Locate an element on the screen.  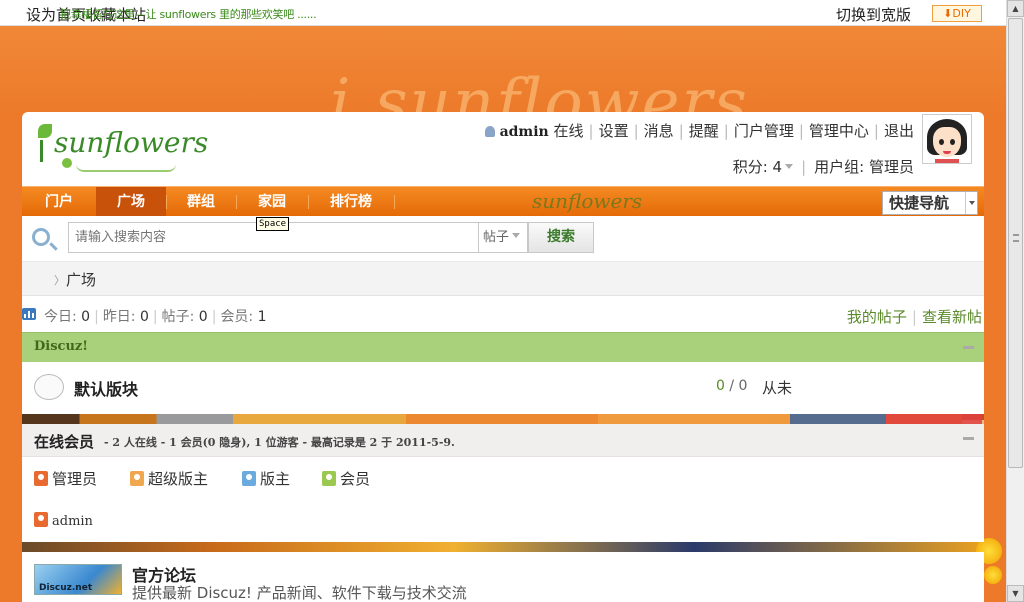
avatar is located at coordinates (947, 139).